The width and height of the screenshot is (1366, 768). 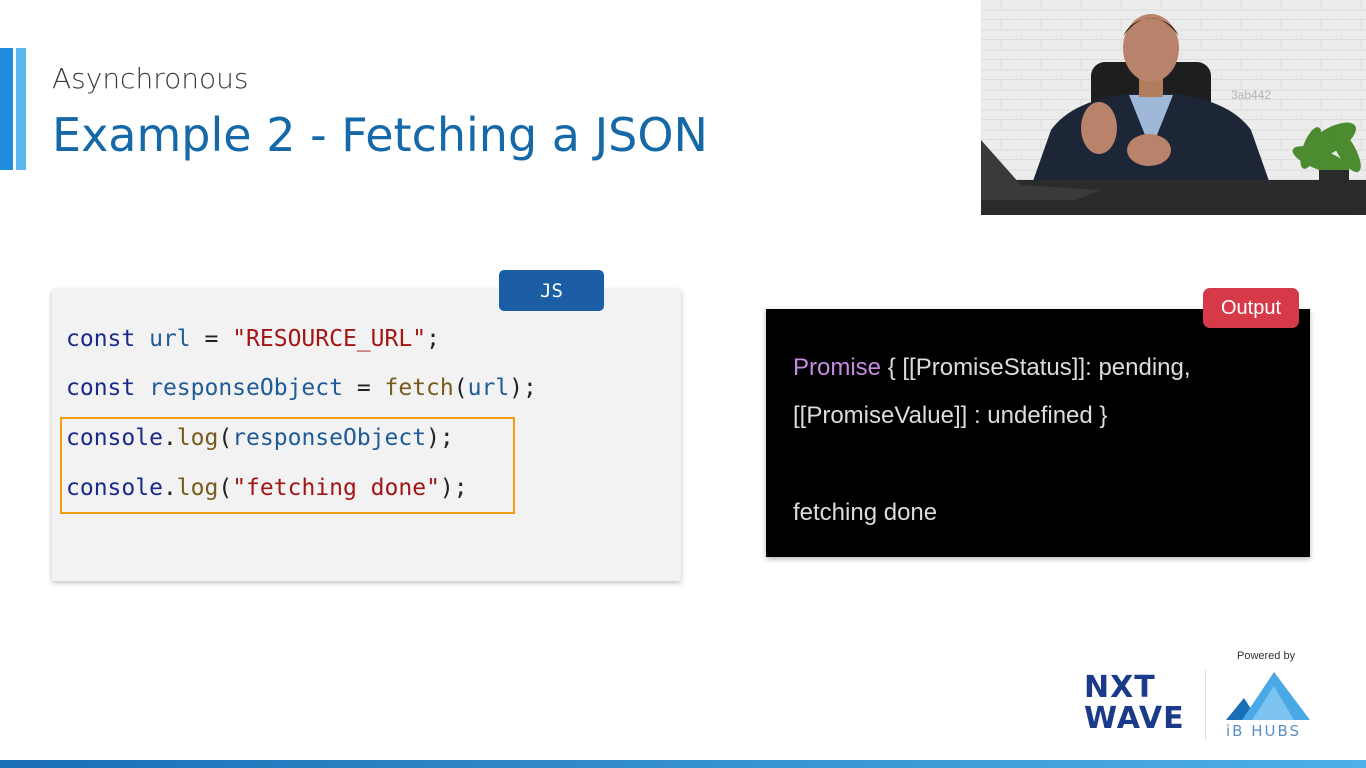 I want to click on nxtwave-logo-line-1: NXT, so click(x=1120, y=687).